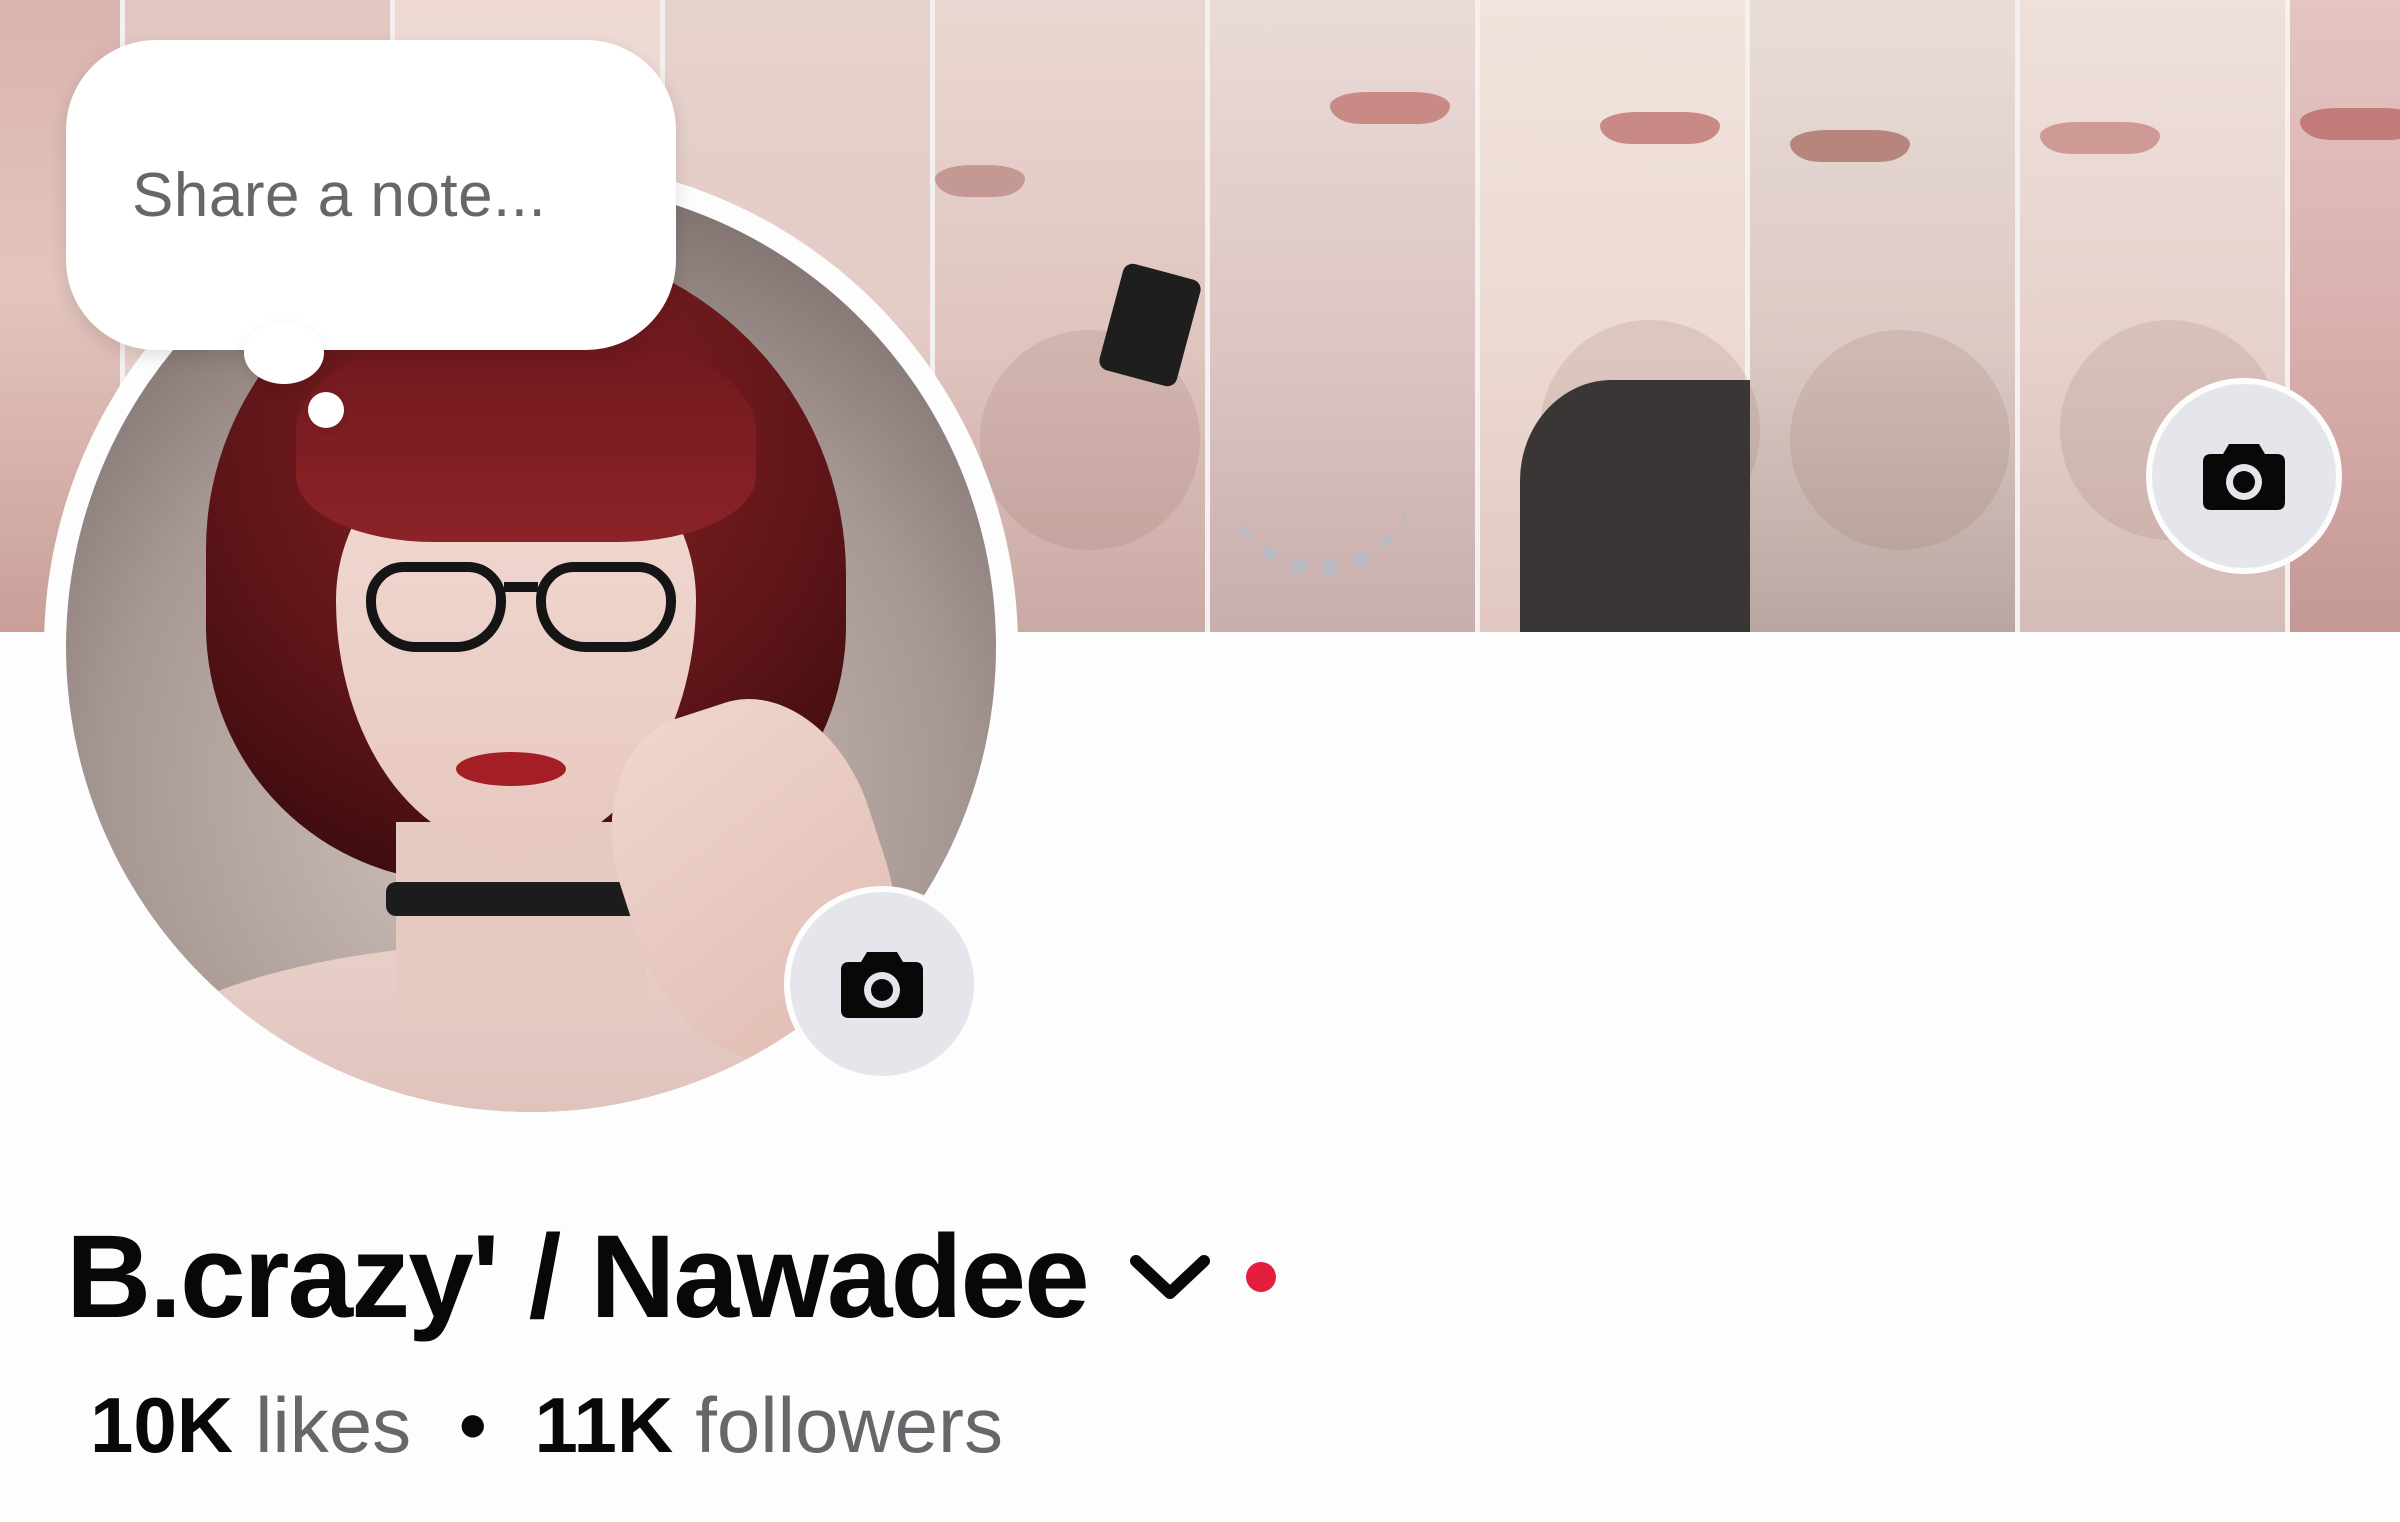 This screenshot has width=2400, height=1522. I want to click on edit-cover-photo-button, so click(2244, 476).